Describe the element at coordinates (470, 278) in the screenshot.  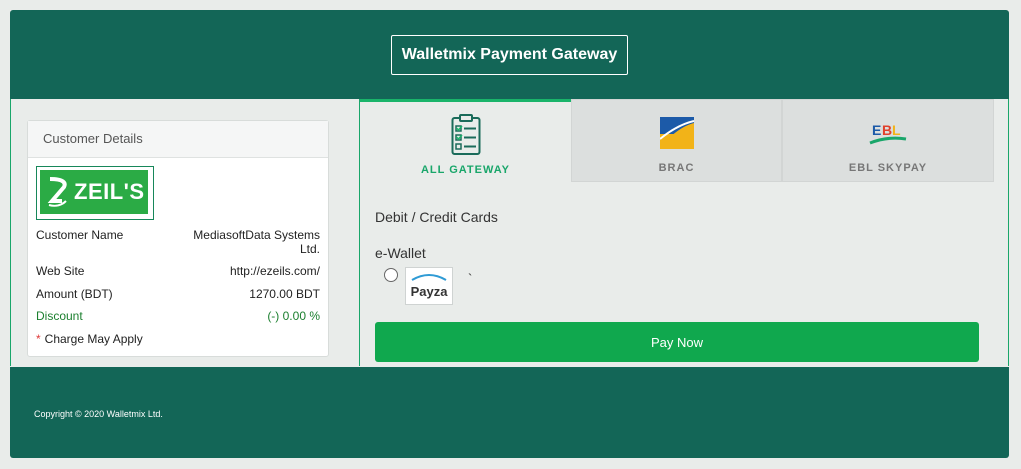
I see `stray-mark: `` at that location.